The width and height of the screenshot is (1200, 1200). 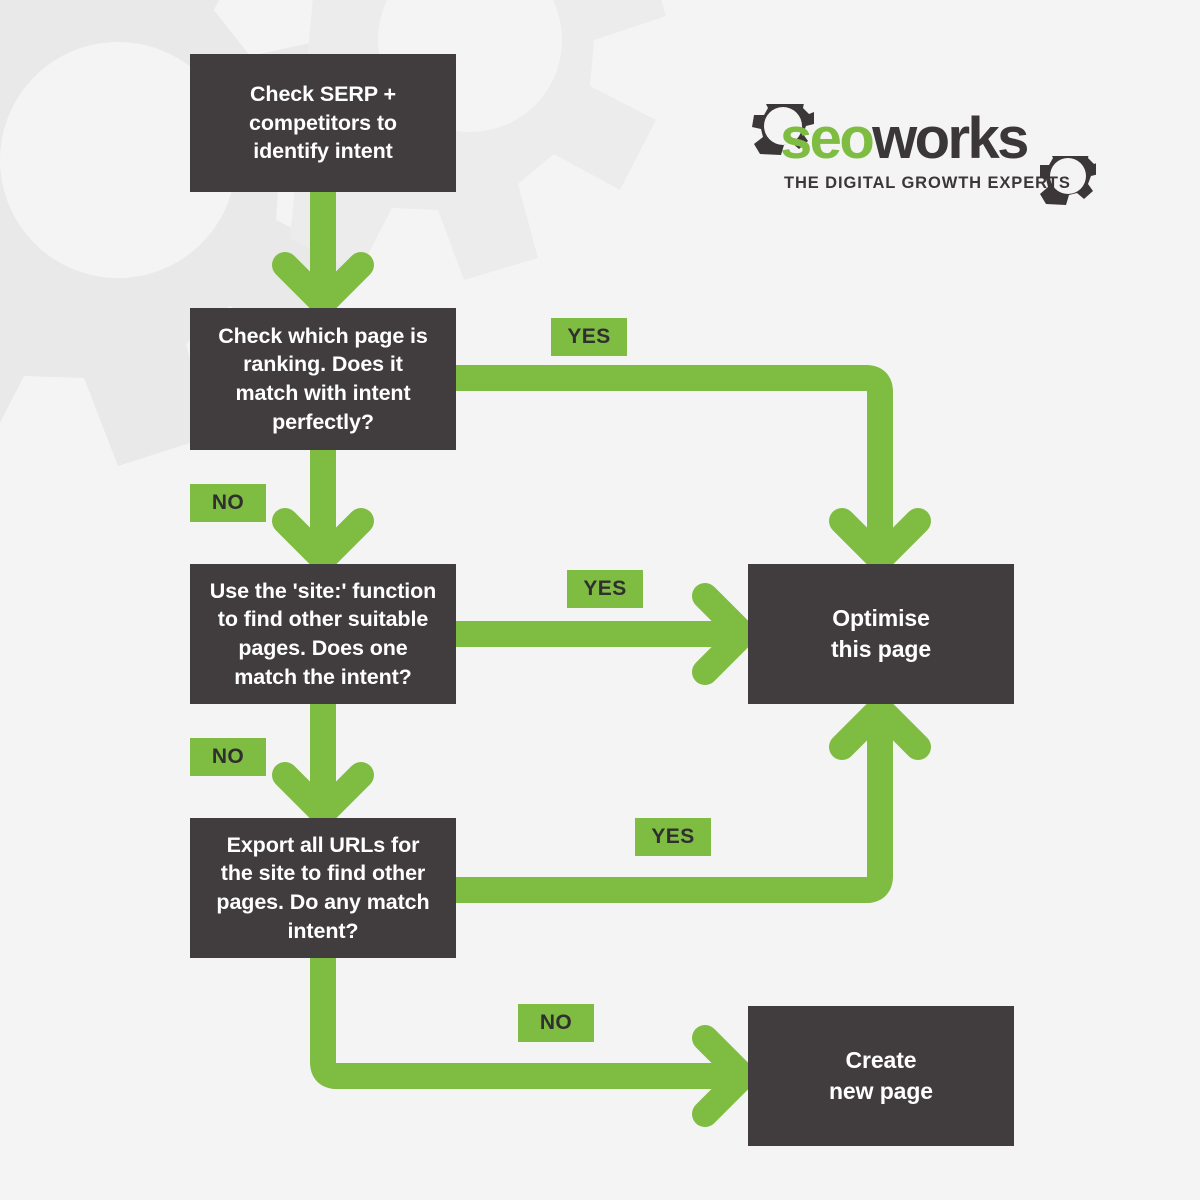 What do you see at coordinates (323, 873) in the screenshot?
I see `node-export-line2: the site to find other` at bounding box center [323, 873].